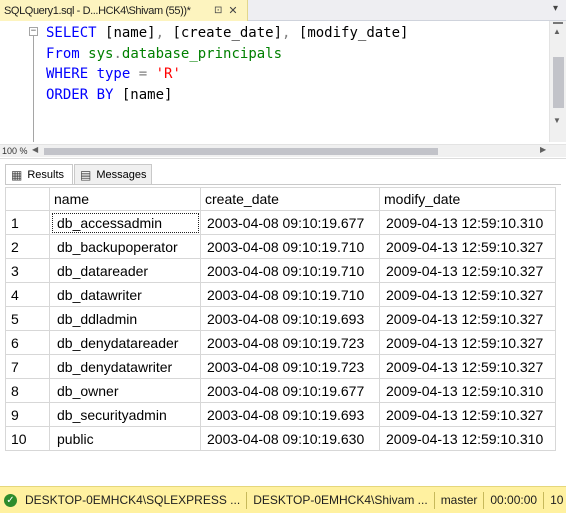 The height and width of the screenshot is (513, 566). What do you see at coordinates (46, 174) in the screenshot?
I see `tab-results-label: Results` at bounding box center [46, 174].